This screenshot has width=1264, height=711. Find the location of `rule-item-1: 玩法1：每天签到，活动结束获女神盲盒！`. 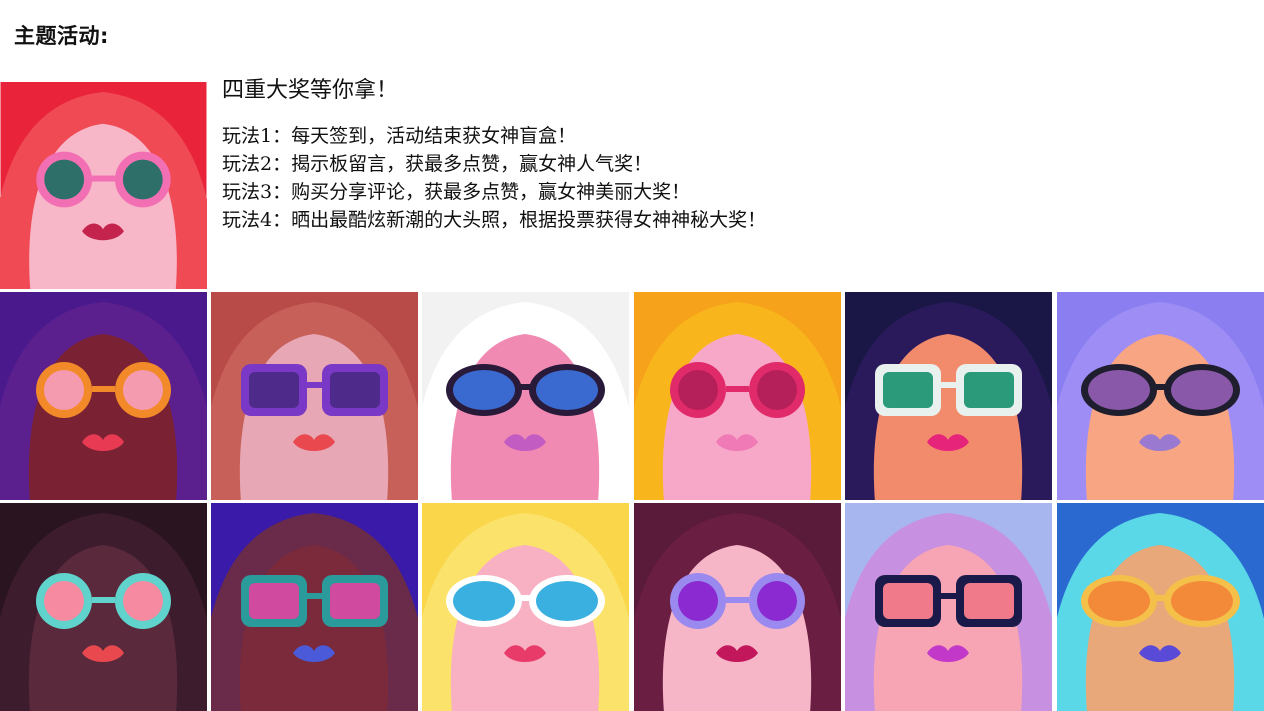

rule-item-1: 玩法1：每天签到，活动结束获女神盲盒！ is located at coordinates (399, 136).